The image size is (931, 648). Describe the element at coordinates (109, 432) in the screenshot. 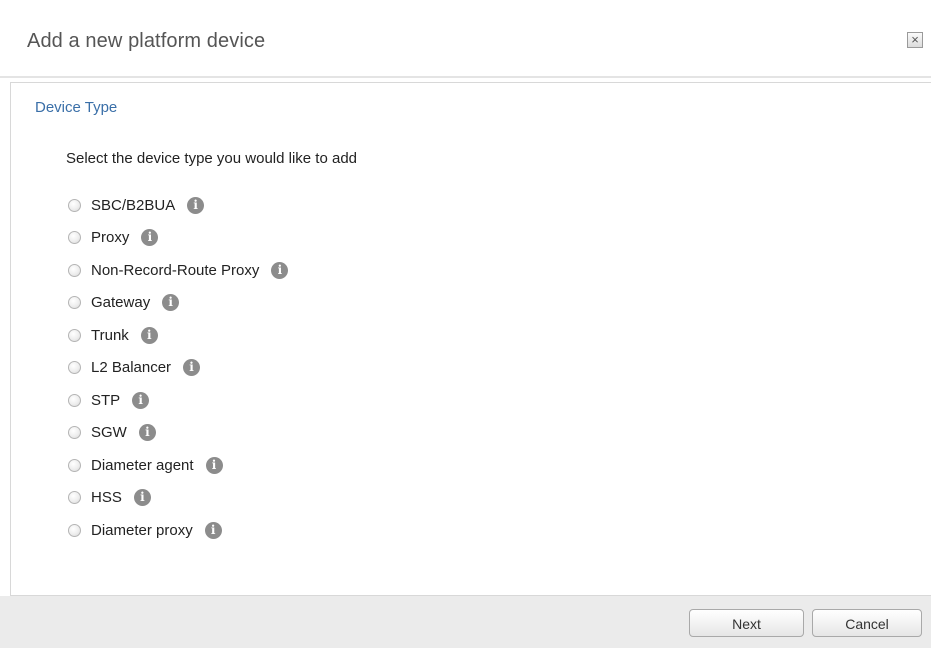

I see `option-label: SGW` at that location.